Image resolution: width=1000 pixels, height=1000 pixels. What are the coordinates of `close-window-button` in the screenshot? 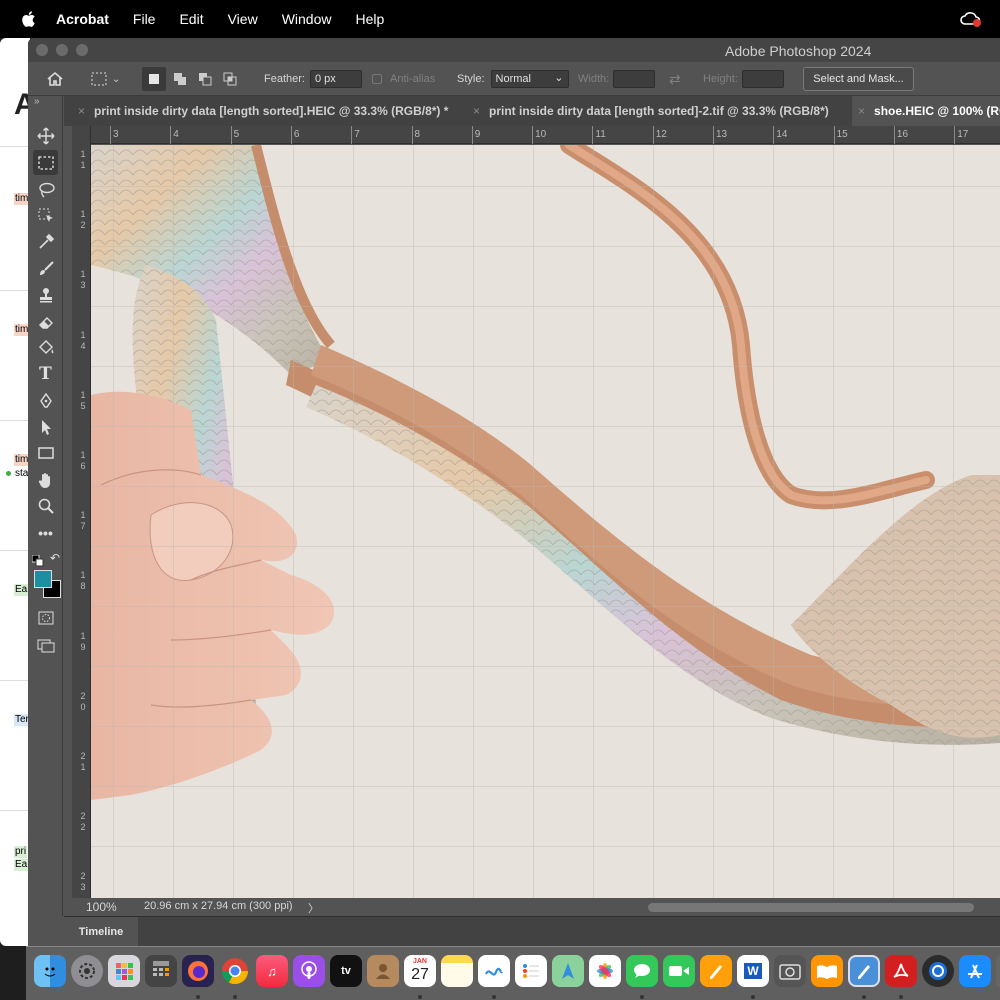 It's located at (42, 50).